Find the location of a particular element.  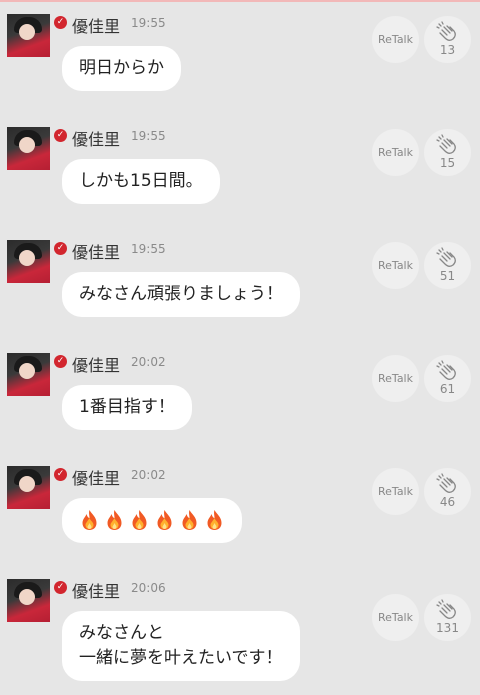

message-bubble: 明日からか is located at coordinates (121, 68).